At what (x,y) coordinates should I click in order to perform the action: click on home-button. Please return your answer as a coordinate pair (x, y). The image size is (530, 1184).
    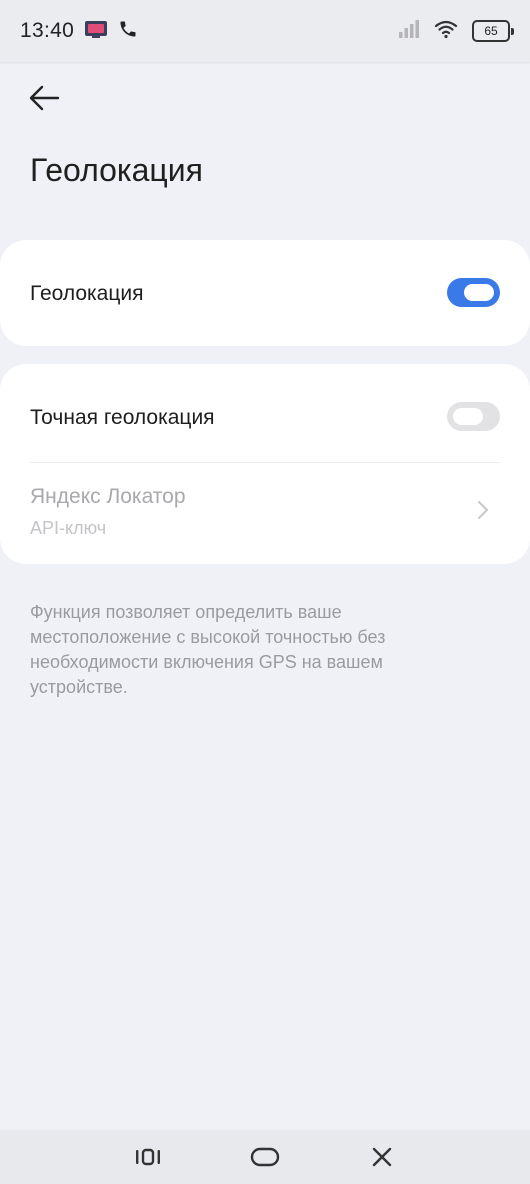
    Looking at the image, I should click on (265, 1157).